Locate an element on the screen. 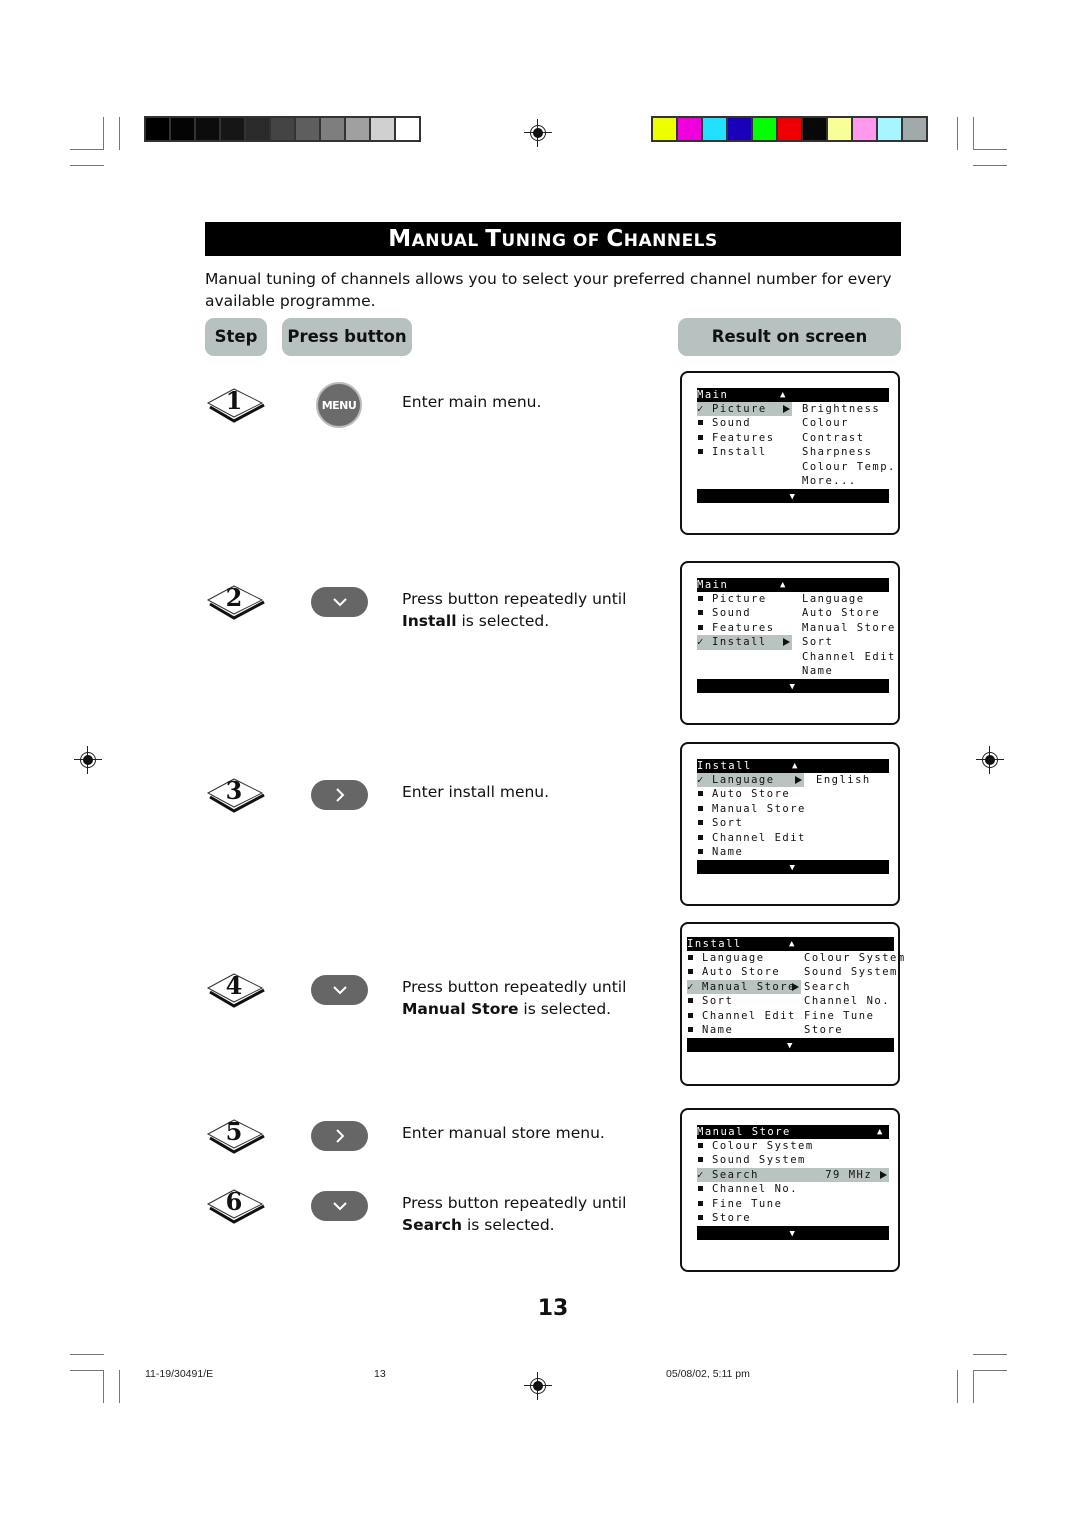 The height and width of the screenshot is (1528, 1080). header-step: Step is located at coordinates (236, 337).